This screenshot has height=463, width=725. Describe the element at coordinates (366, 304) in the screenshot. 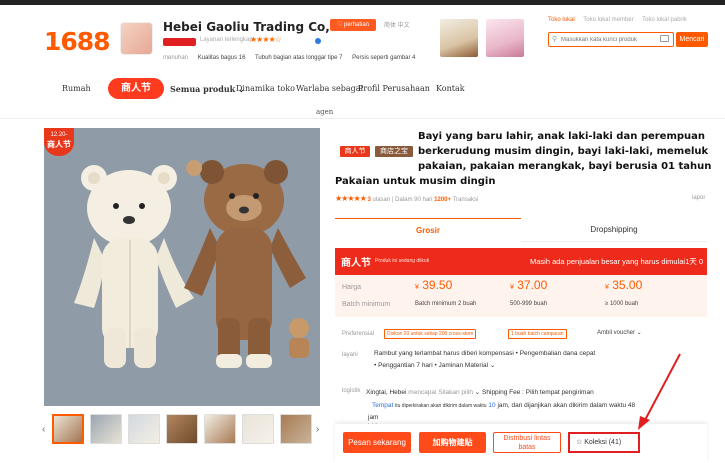

I see `batch-label: Batch minimum` at that location.